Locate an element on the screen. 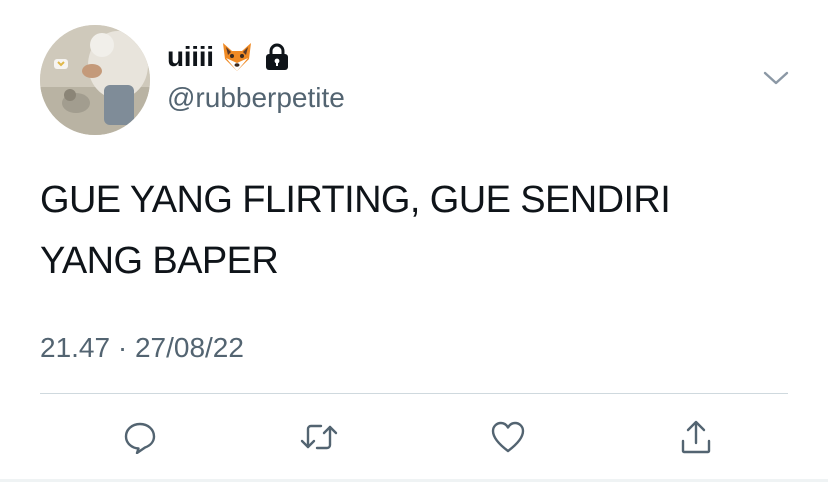 This screenshot has width=828, height=482. retweet-icon is located at coordinates (319, 437).